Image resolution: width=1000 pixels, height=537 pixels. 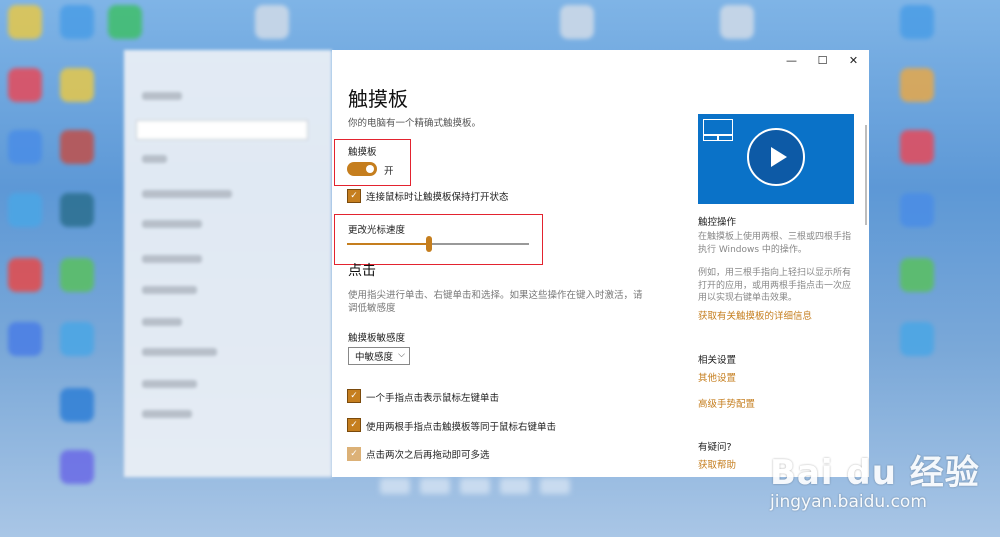 I want to click on play-button-icon, so click(x=776, y=157).